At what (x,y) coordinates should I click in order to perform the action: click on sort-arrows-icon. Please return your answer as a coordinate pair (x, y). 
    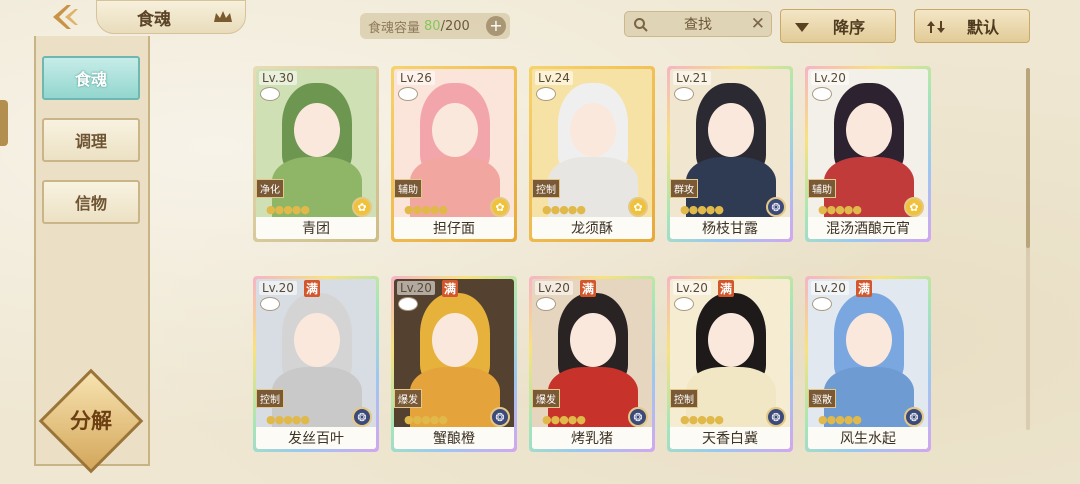
    Looking at the image, I should click on (936, 27).